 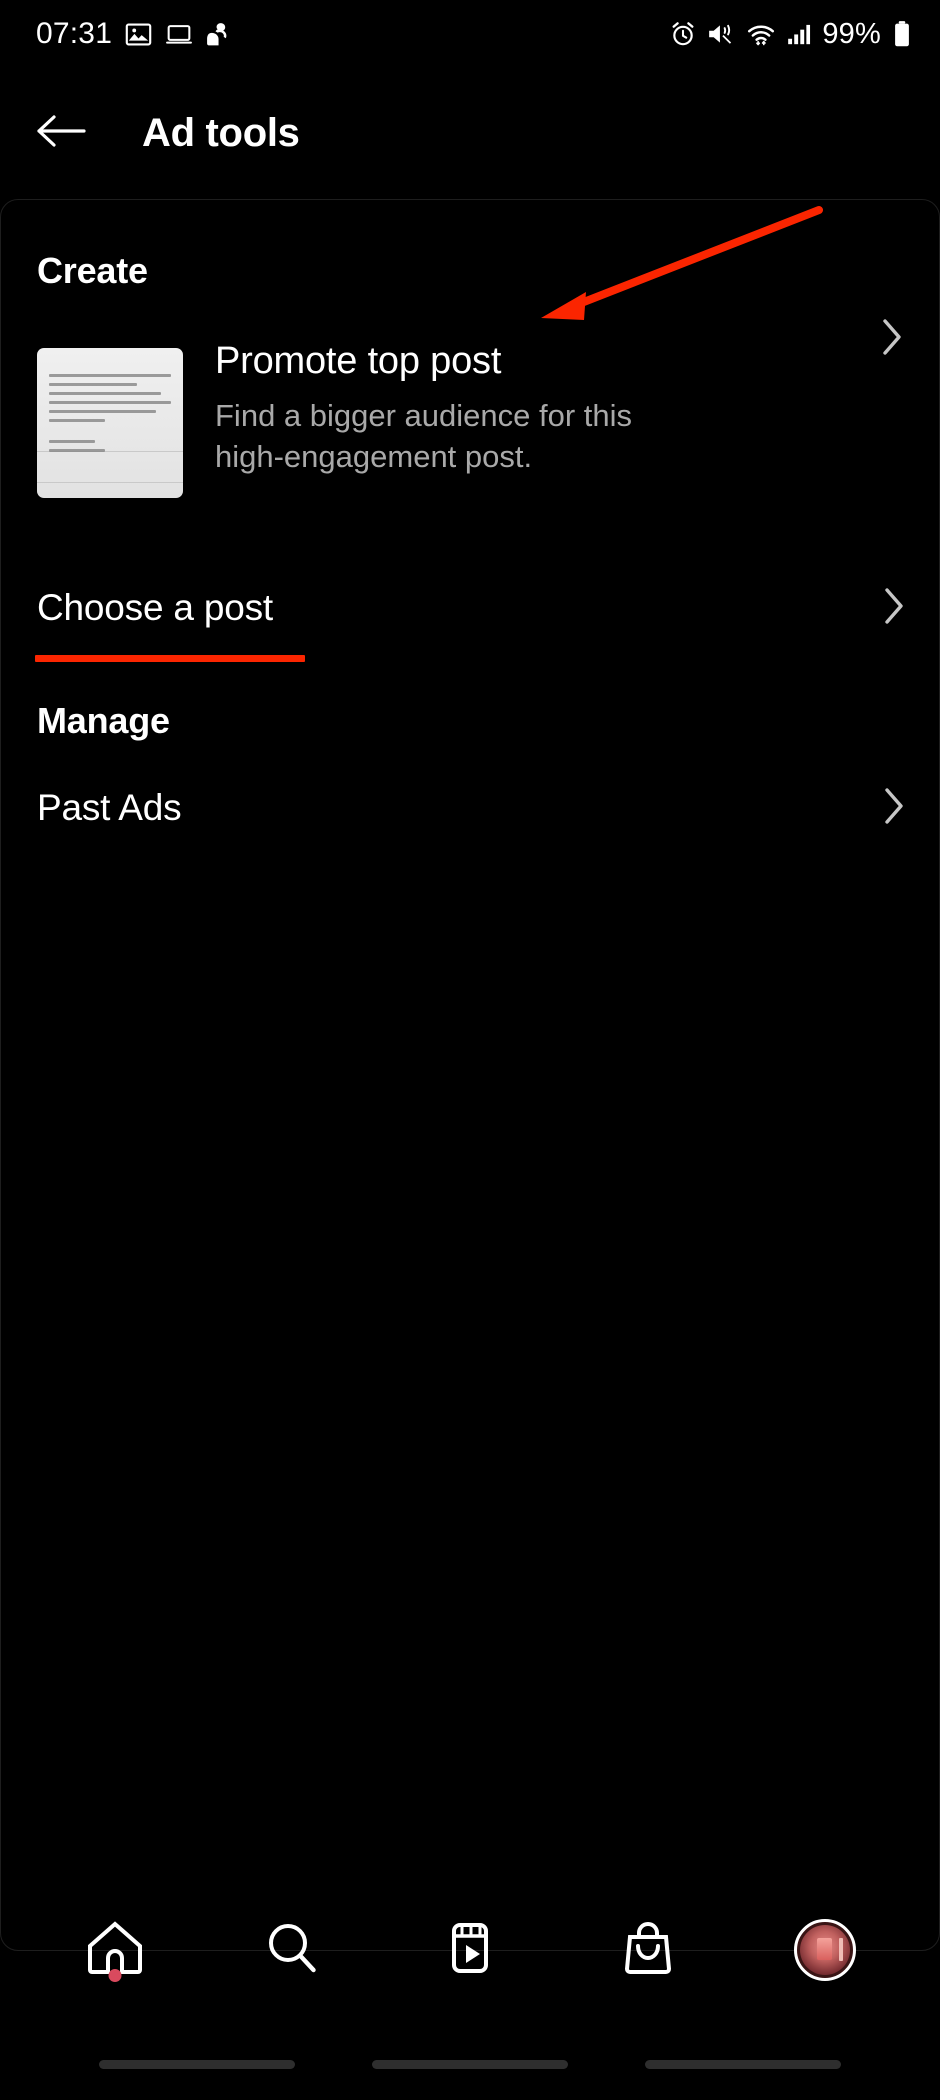 What do you see at coordinates (470, 608) in the screenshot?
I see `choose-a-post-row: Choose a post` at bounding box center [470, 608].